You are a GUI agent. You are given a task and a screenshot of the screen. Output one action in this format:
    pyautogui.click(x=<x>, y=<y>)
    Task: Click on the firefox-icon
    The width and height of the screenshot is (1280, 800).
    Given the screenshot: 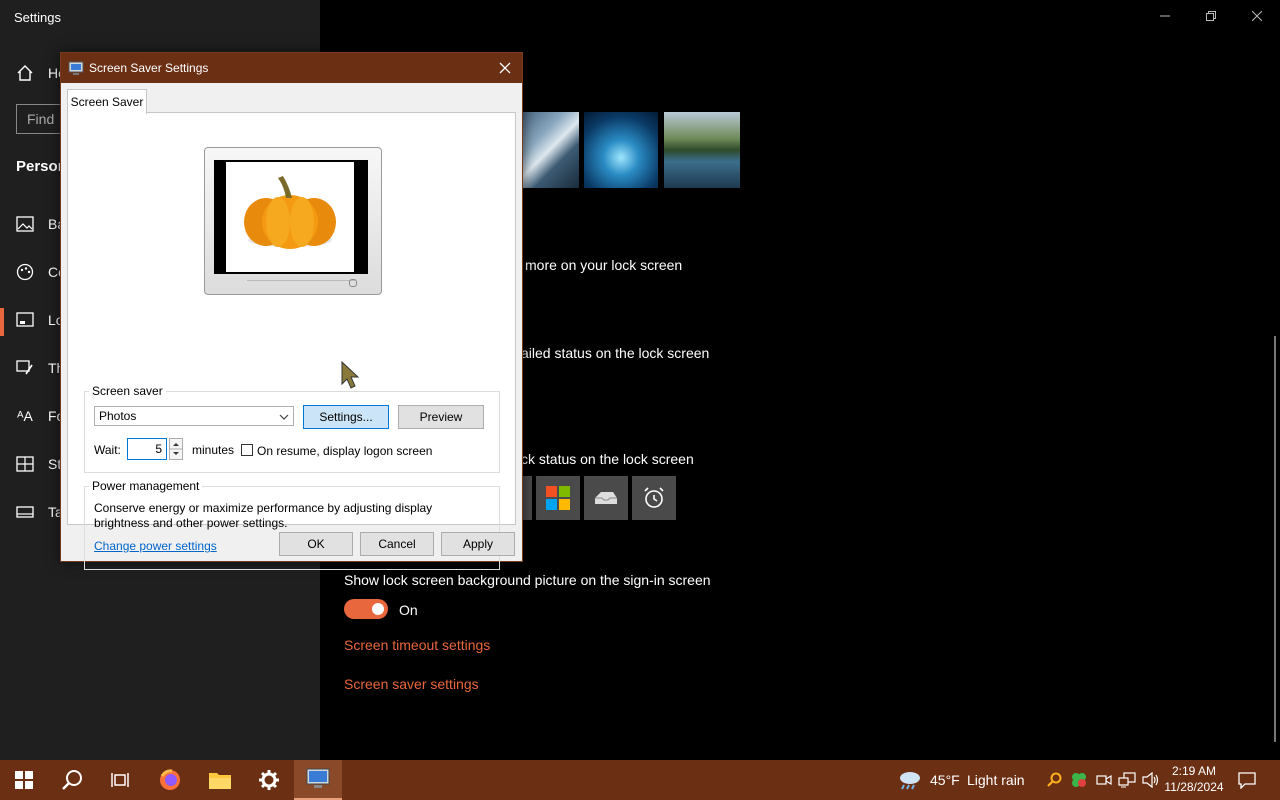 What is the action you would take?
    pyautogui.click(x=170, y=779)
    